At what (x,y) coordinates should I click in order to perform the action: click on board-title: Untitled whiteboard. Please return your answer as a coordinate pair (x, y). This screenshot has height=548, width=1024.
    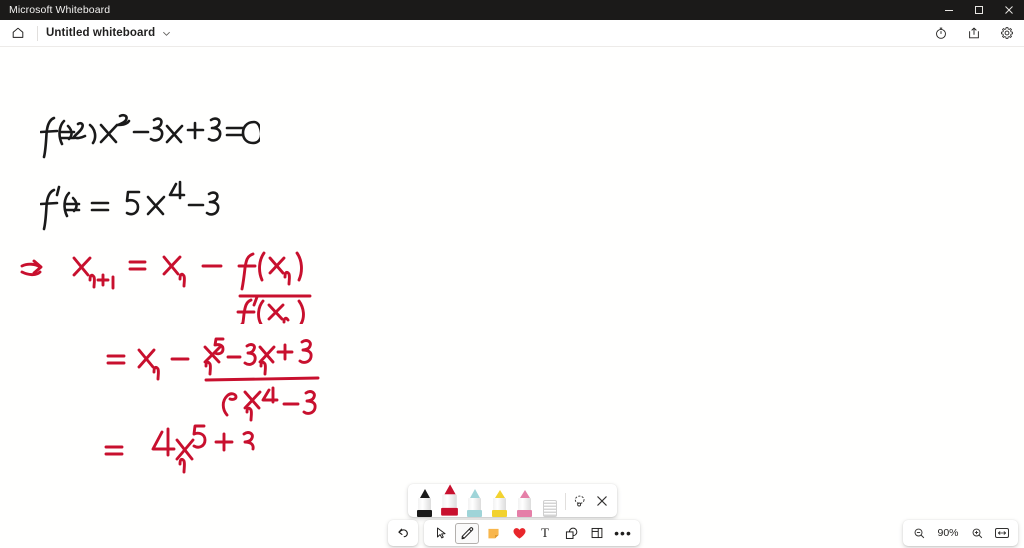
    Looking at the image, I should click on (100, 33).